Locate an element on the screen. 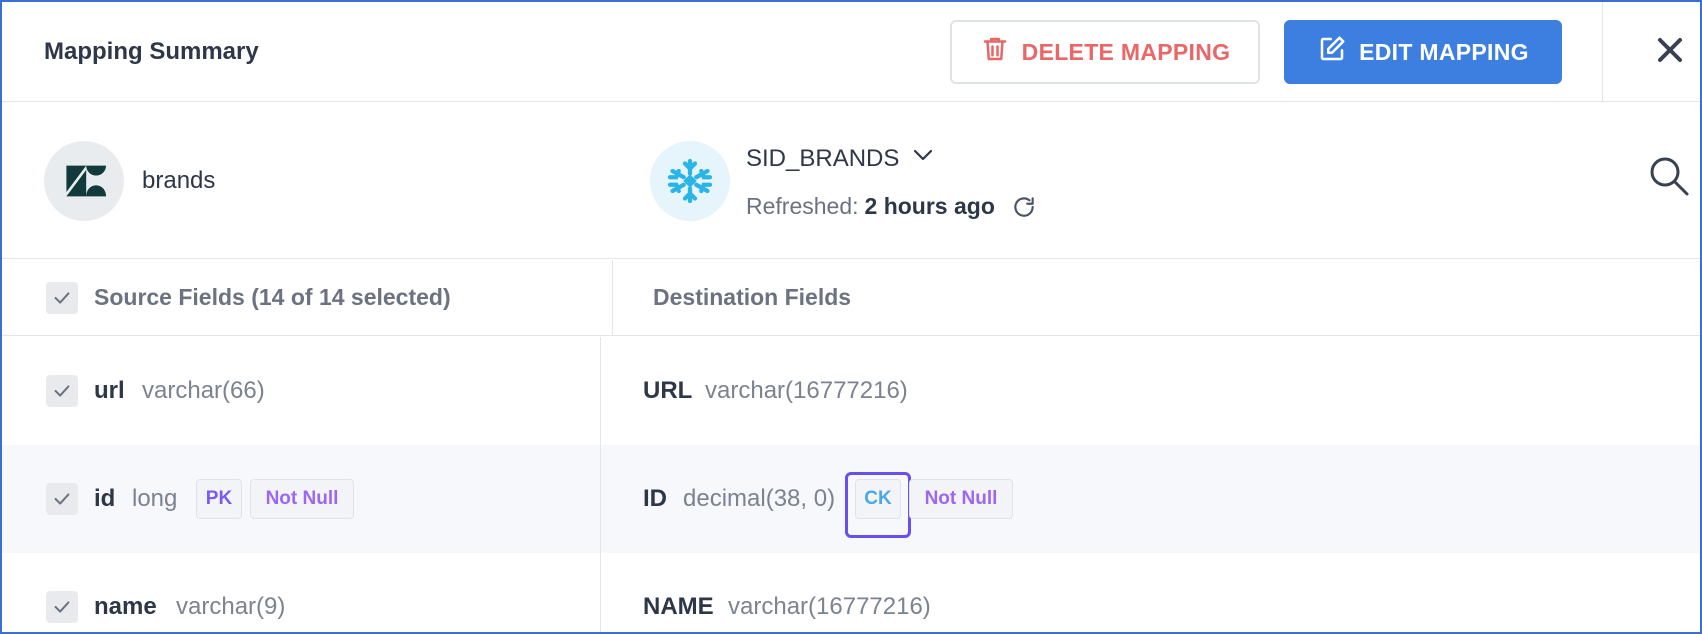 The image size is (1702, 634). source-field-name: name is located at coordinates (125, 606).